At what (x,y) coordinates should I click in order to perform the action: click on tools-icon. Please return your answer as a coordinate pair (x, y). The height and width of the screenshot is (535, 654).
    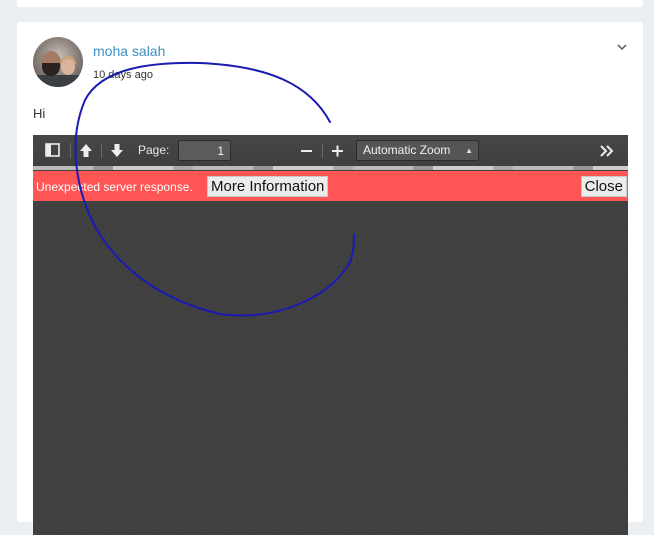
    Looking at the image, I should click on (607, 150).